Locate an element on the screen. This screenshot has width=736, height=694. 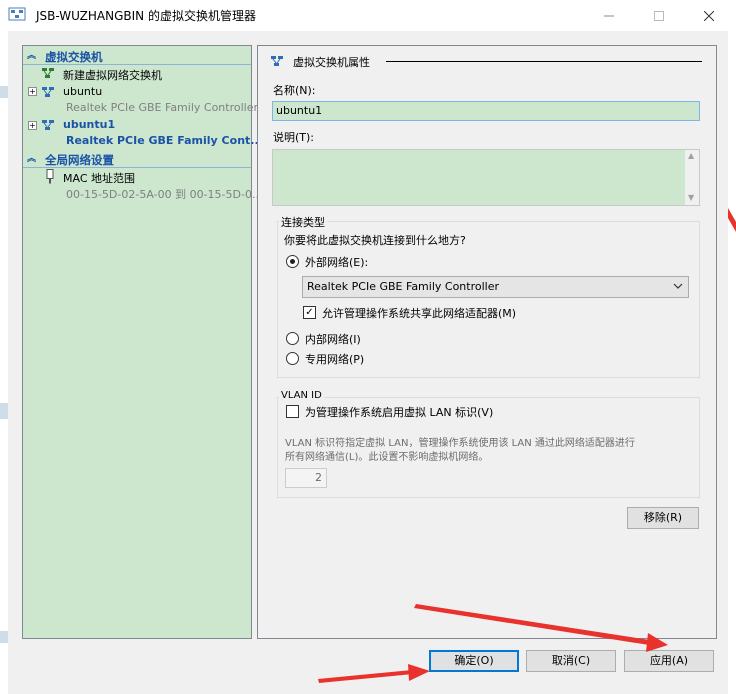
arrow-to-apply is located at coordinates (532, 624).